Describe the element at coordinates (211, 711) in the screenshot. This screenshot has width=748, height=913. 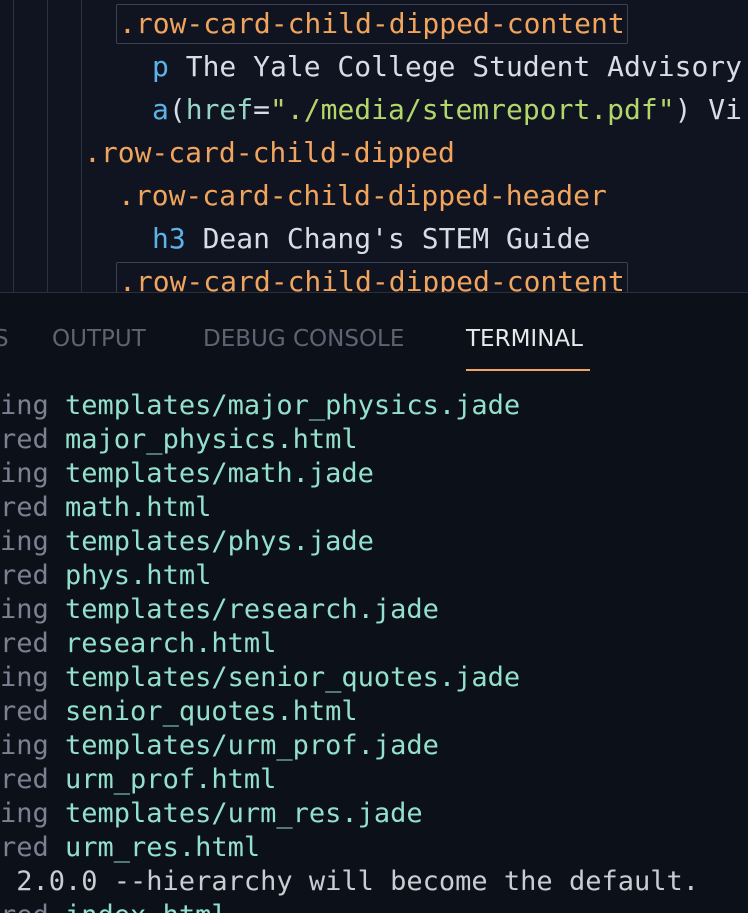
I see `terminal-line-value: senior_quotes.html` at that location.